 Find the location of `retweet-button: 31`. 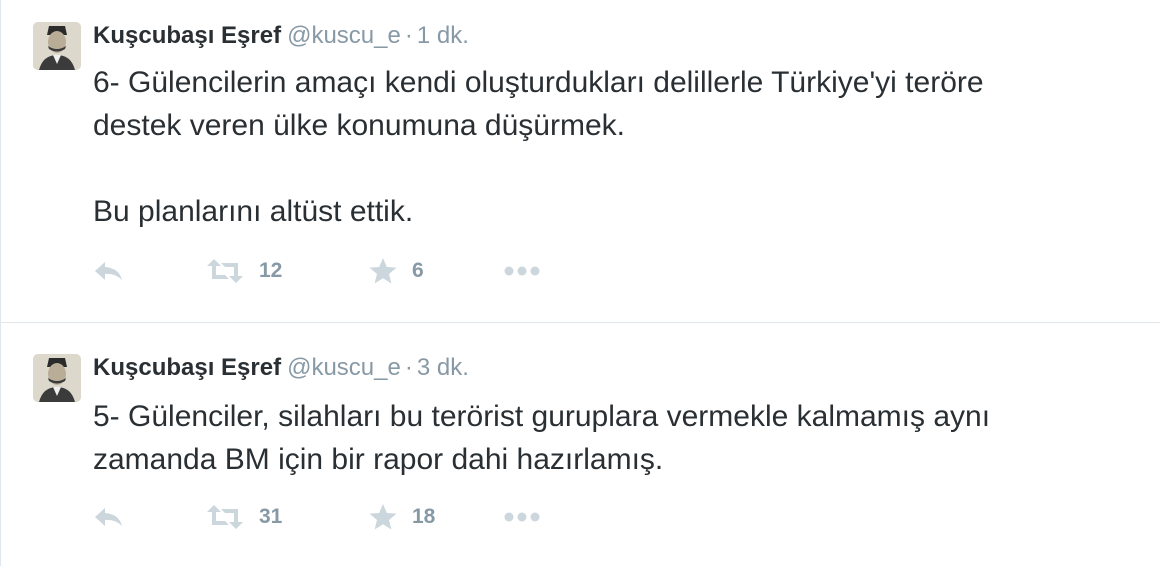

retweet-button: 31 is located at coordinates (243, 517).